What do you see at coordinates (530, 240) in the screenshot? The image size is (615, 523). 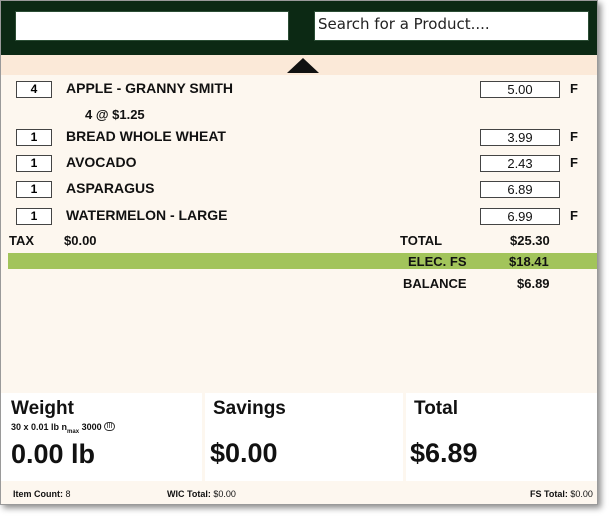 I see `total-value: $25.30` at bounding box center [530, 240].